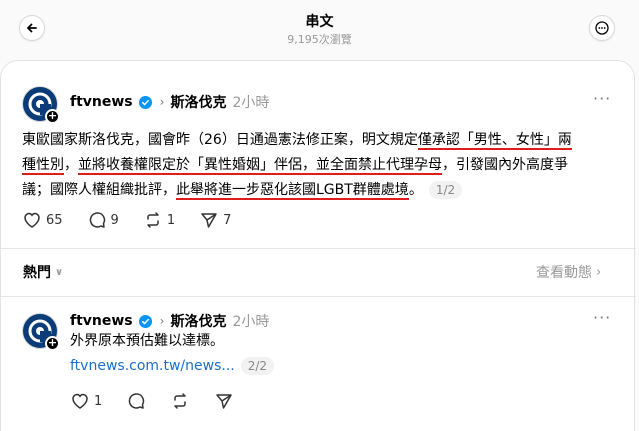 The image size is (639, 431). What do you see at coordinates (445, 190) in the screenshot?
I see `page-indicator: 1/2` at bounding box center [445, 190].